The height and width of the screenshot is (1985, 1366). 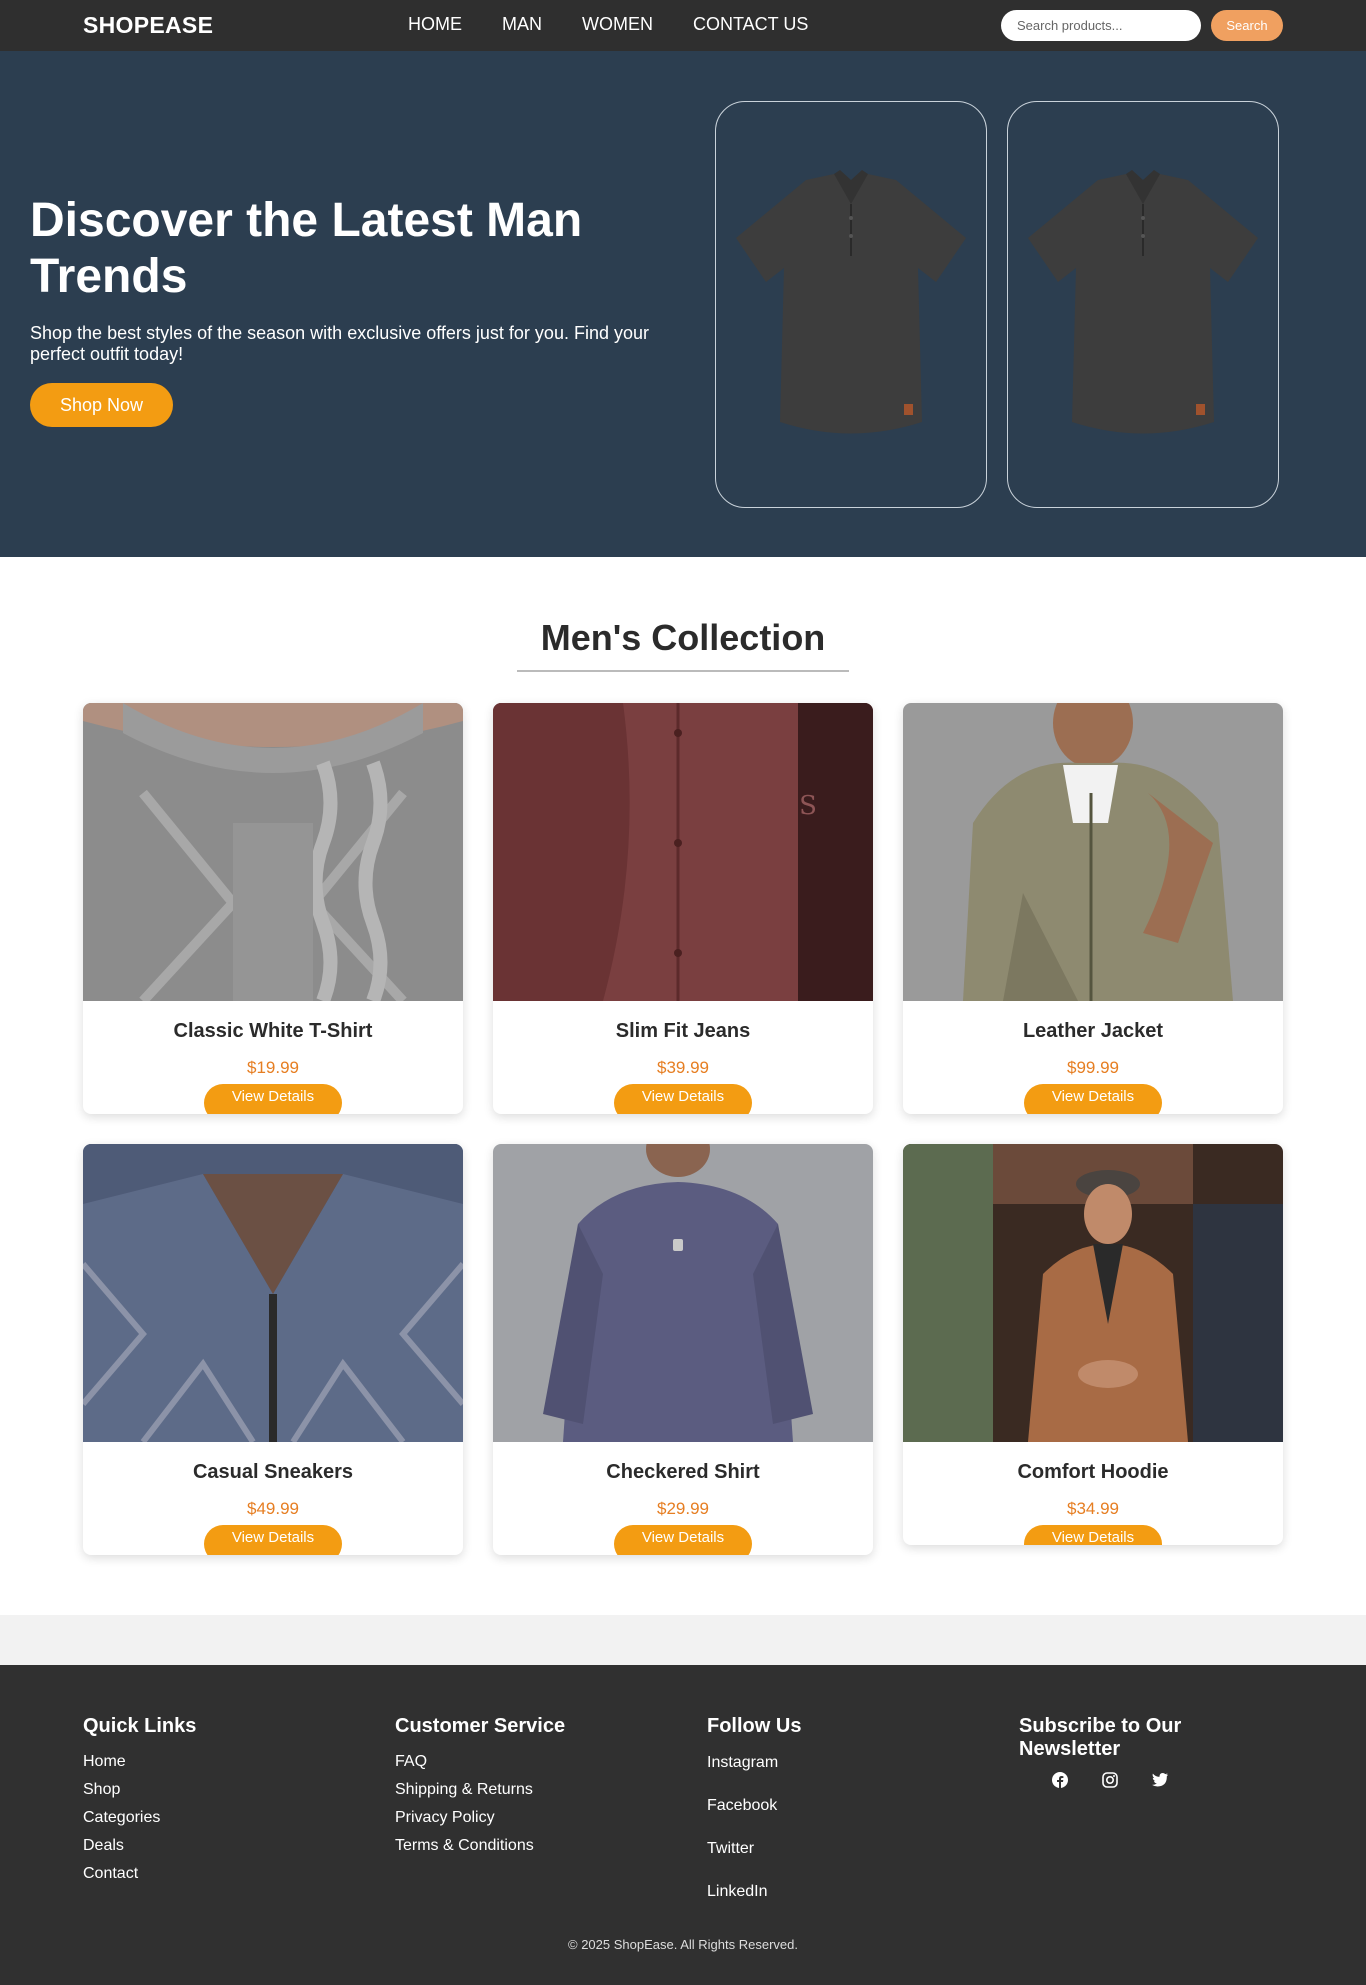 I want to click on product-price: $29.99, so click(x=683, y=1508).